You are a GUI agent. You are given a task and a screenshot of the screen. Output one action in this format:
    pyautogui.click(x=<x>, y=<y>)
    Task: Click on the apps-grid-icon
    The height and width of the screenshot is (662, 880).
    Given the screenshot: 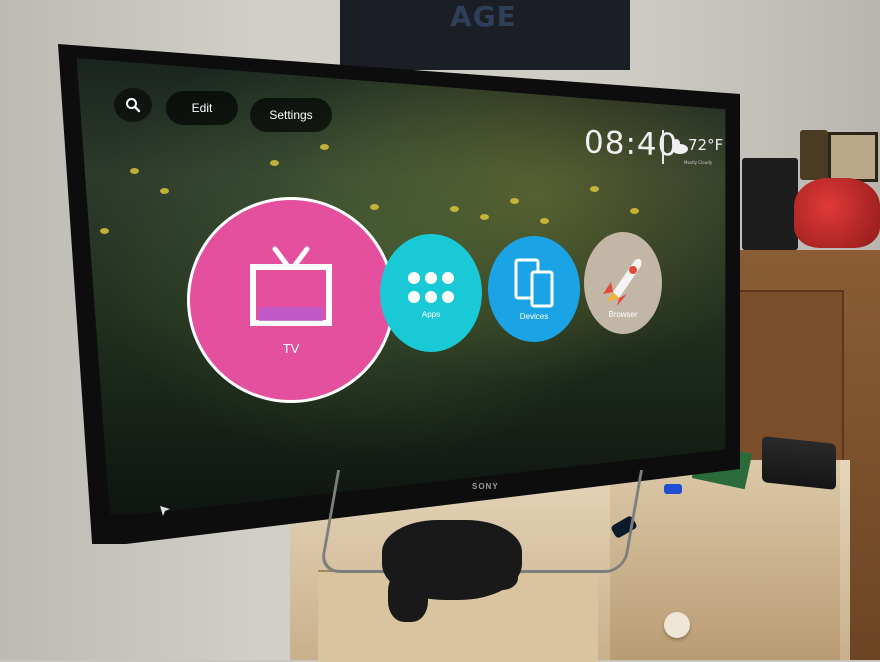 What is the action you would take?
    pyautogui.click(x=431, y=287)
    